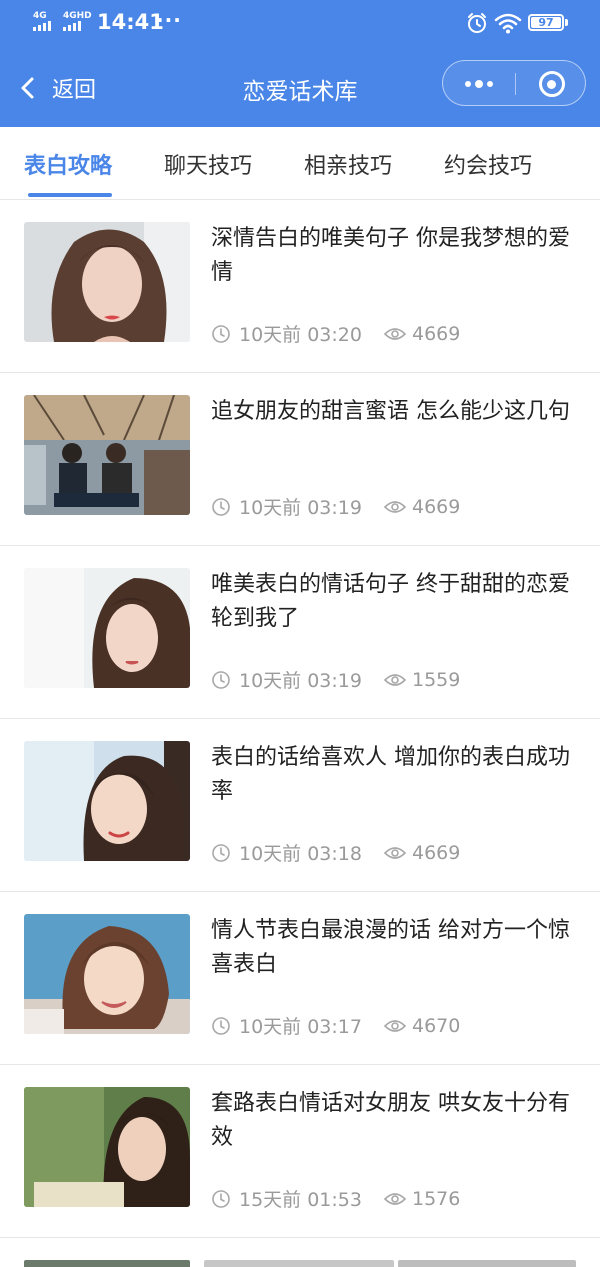  Describe the element at coordinates (390, 411) in the screenshot. I see `article-title: 追女朋友的甜言蜜语 怎么能少这几句` at that location.